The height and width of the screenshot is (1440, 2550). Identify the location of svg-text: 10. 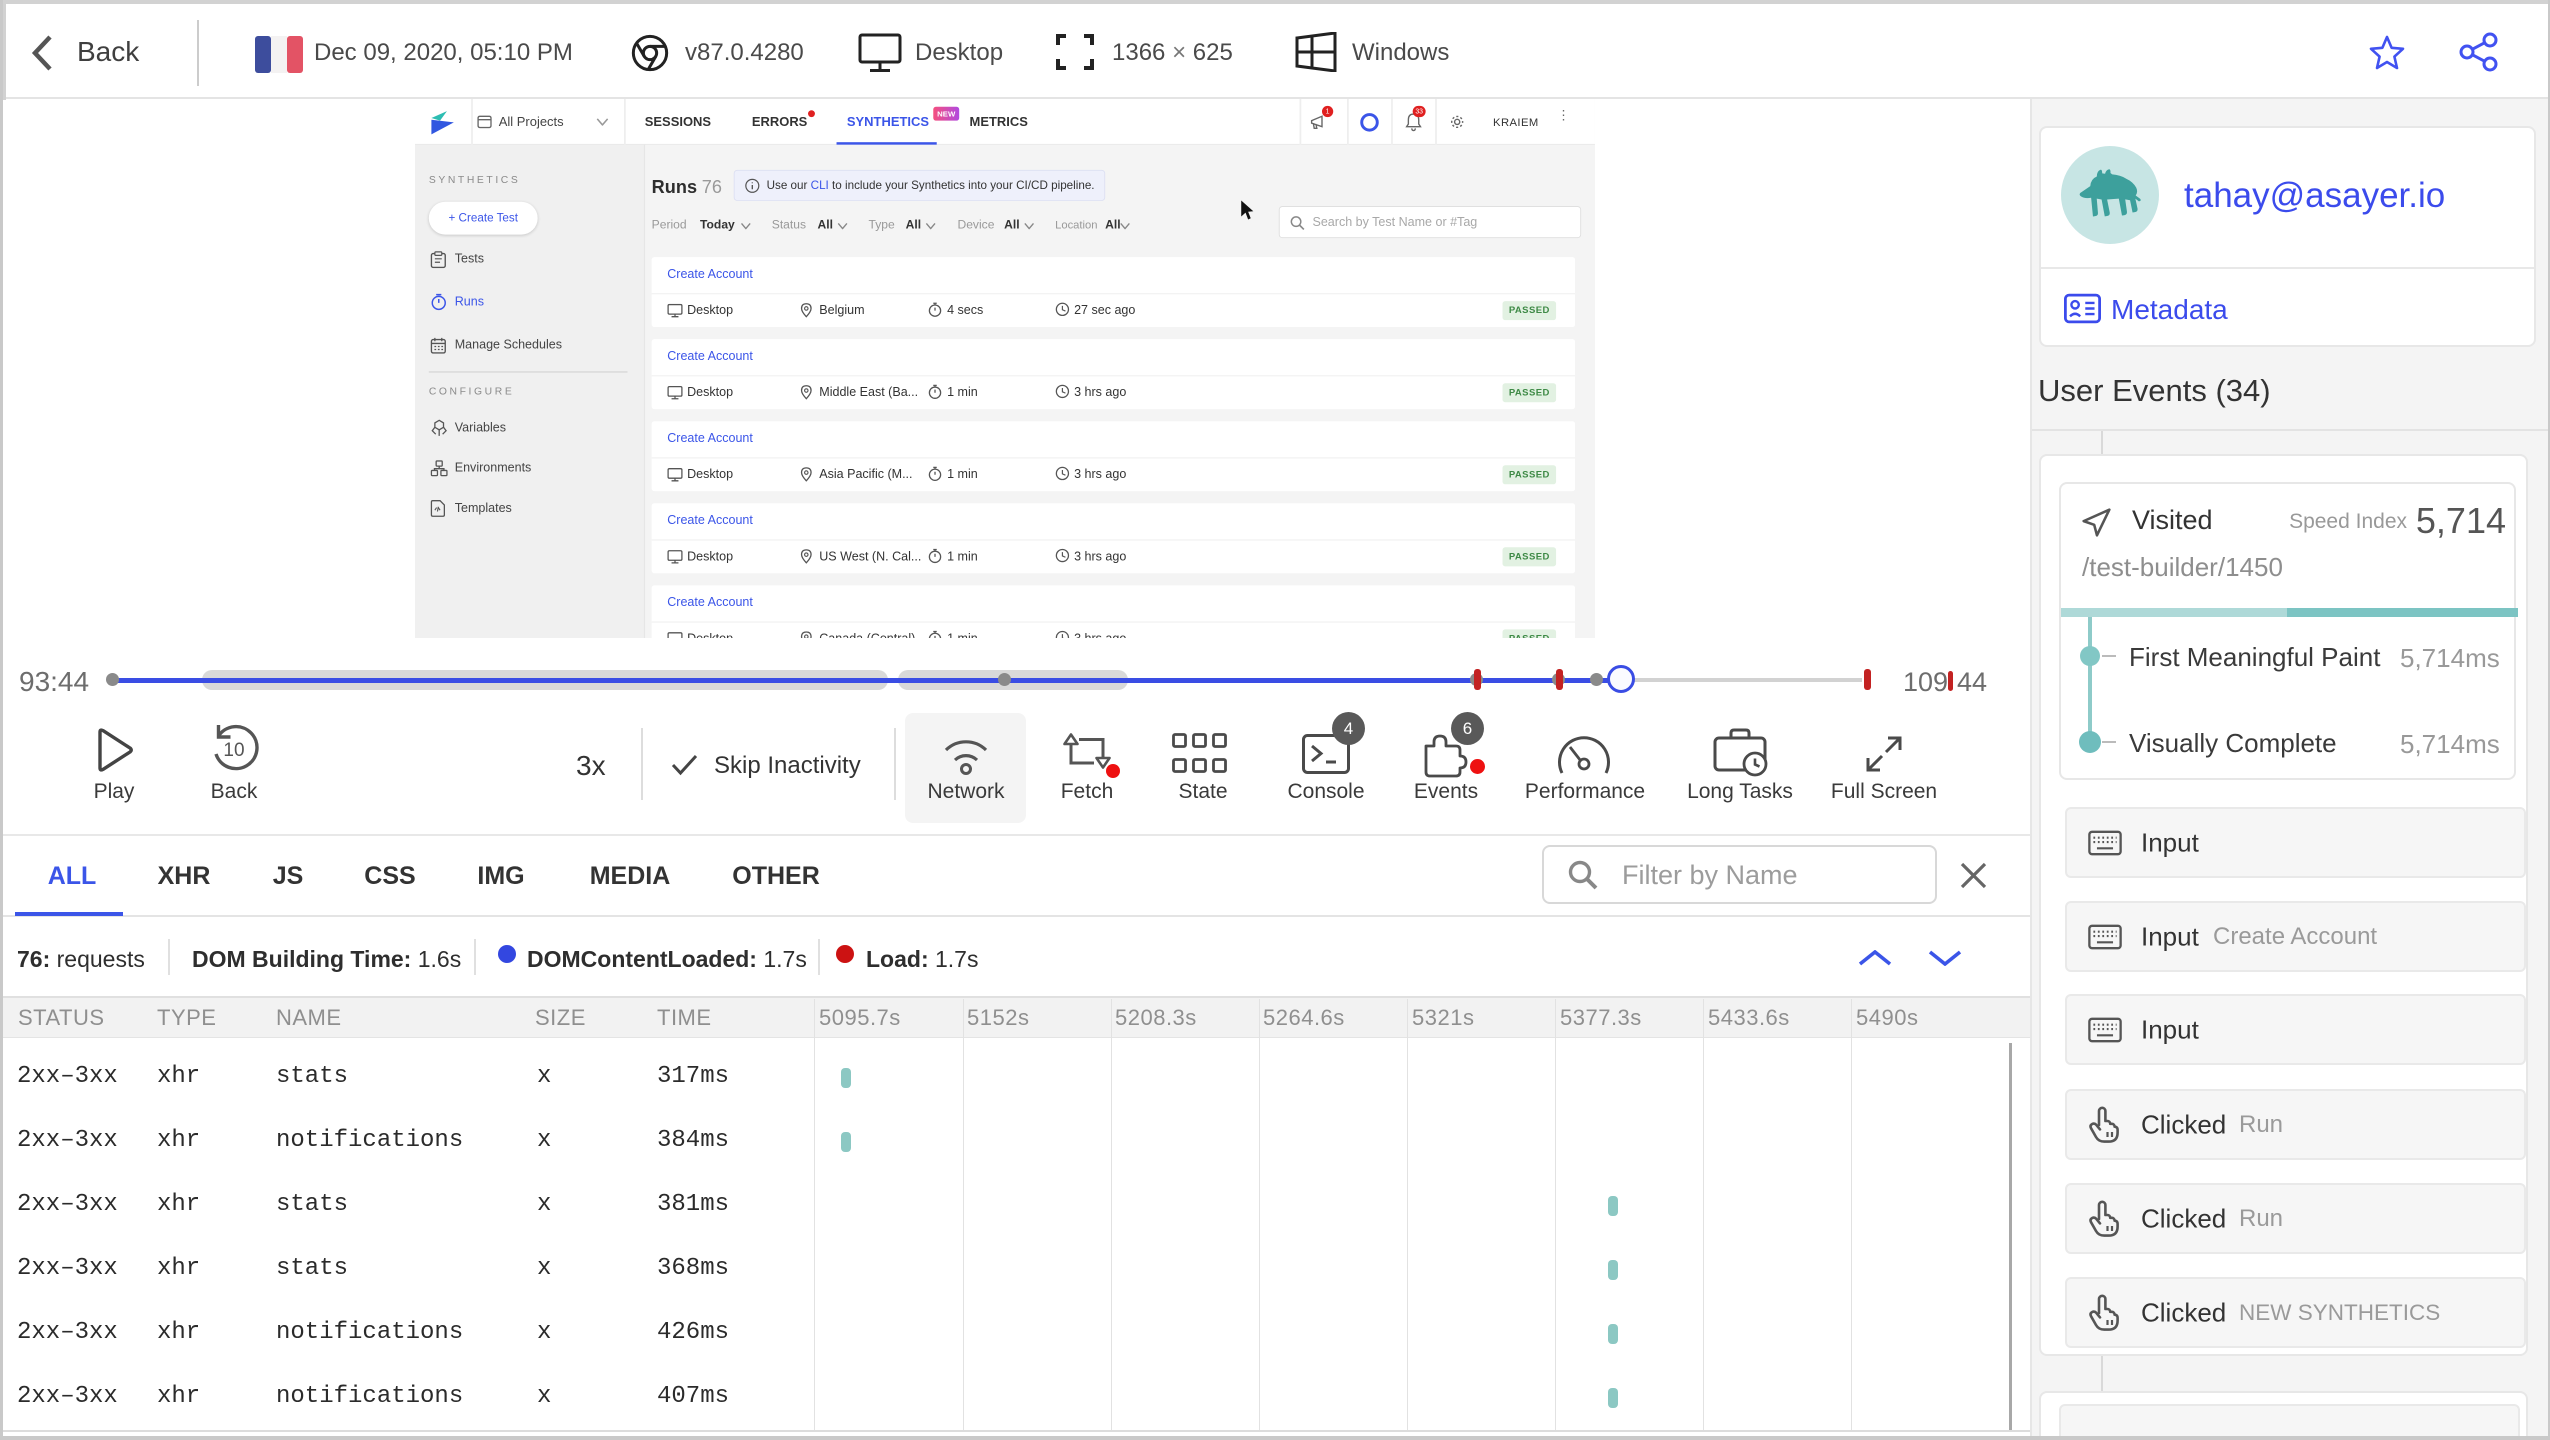
(233, 750).